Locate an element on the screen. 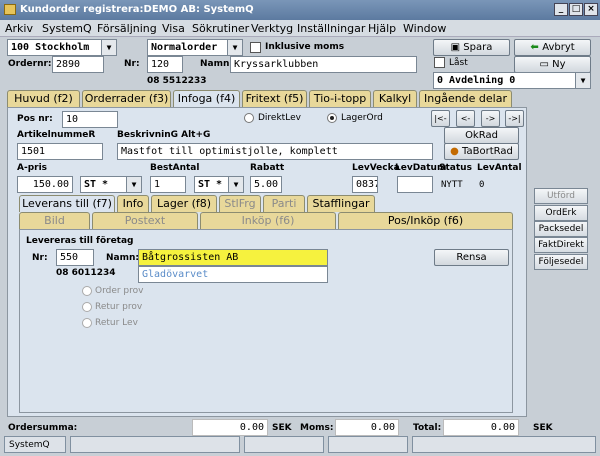 This screenshot has width=600, height=456. restore-button: □ is located at coordinates (576, 9).